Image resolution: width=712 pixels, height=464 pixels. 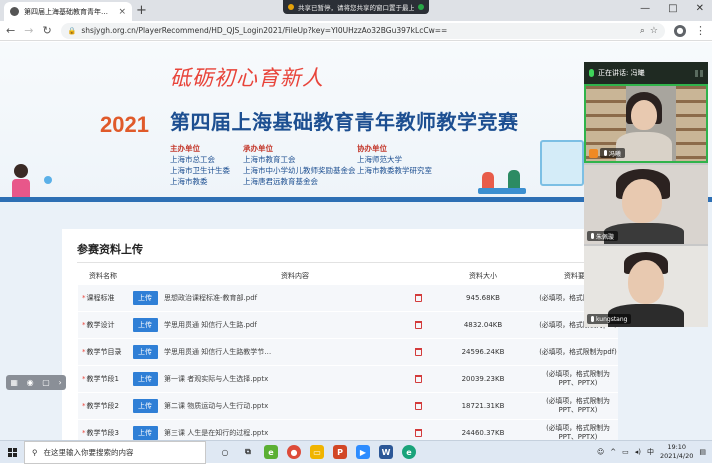 What do you see at coordinates (386, 452) in the screenshot?
I see `word-icon: W` at bounding box center [386, 452].